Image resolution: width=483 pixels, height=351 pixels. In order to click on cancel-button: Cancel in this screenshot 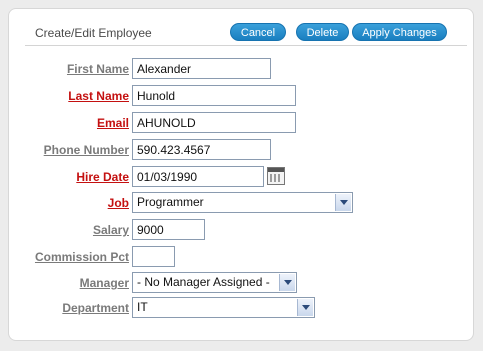, I will do `click(258, 32)`.